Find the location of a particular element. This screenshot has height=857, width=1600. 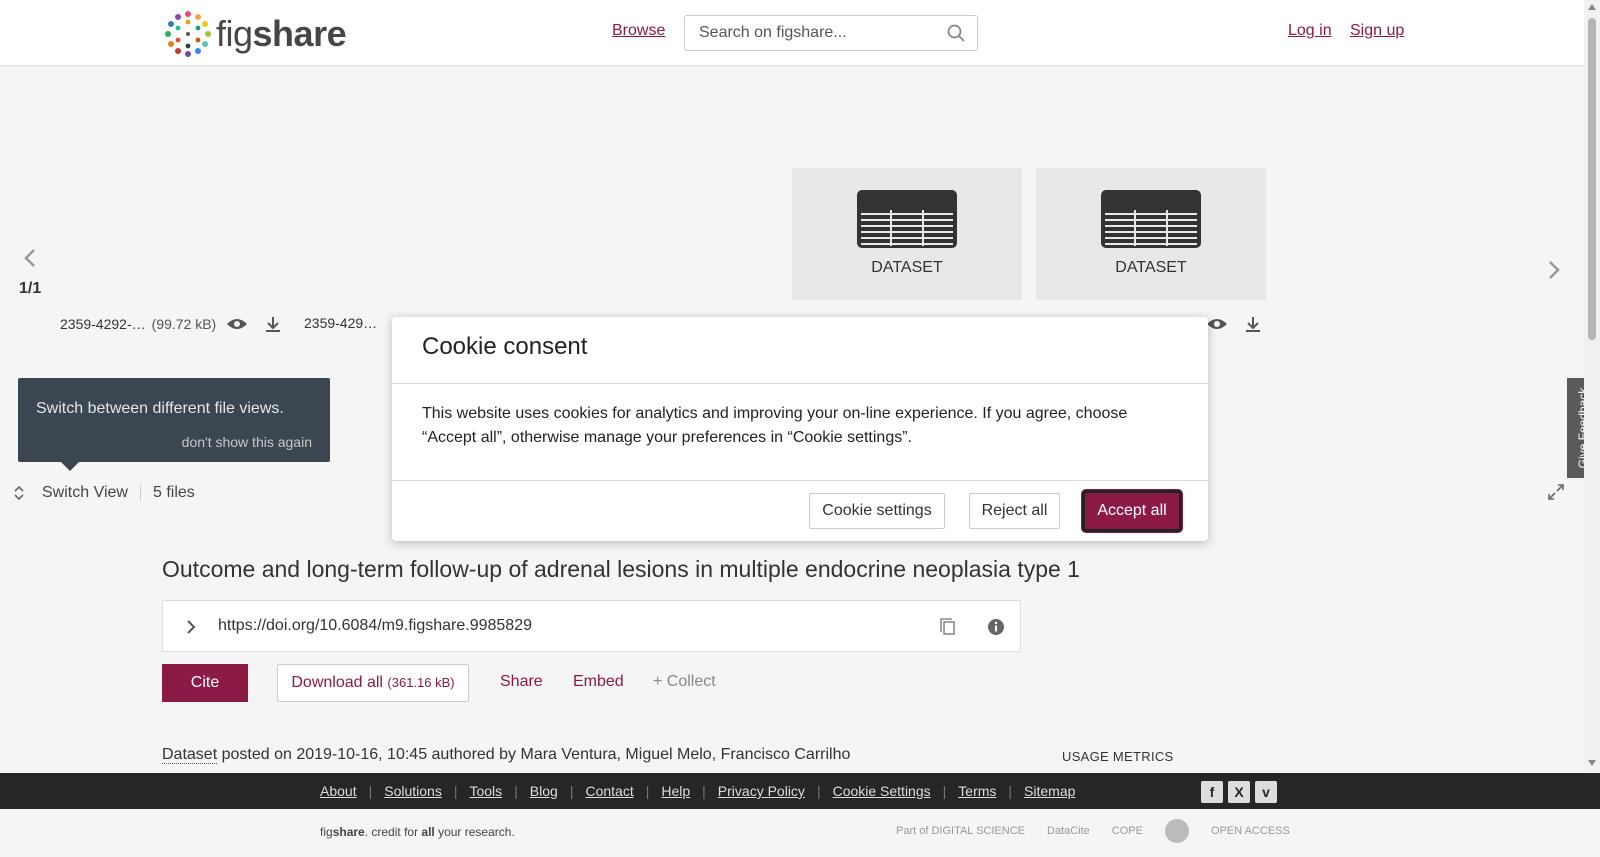

tooltip-text: Switch between different file views. is located at coordinates (160, 408).